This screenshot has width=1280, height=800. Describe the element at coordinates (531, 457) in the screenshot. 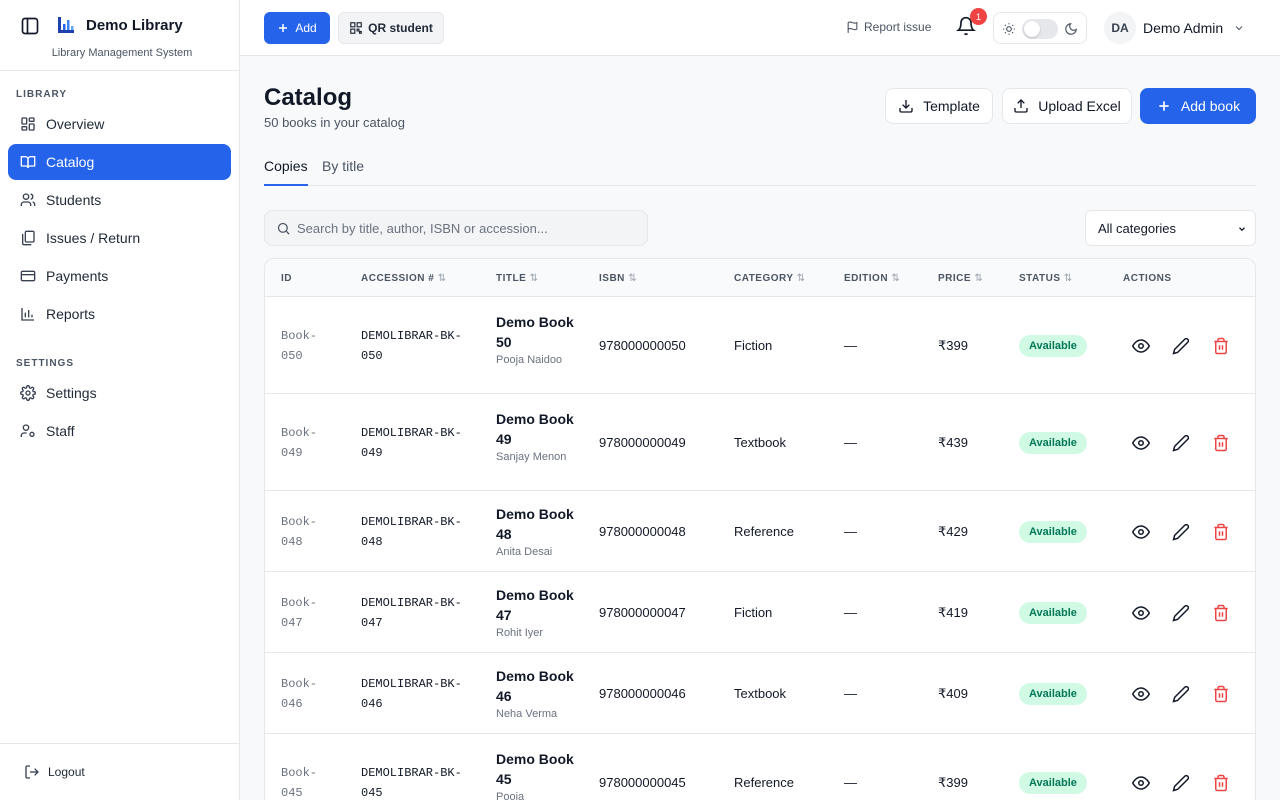

I see `book-author: Sanjay Menon` at that location.